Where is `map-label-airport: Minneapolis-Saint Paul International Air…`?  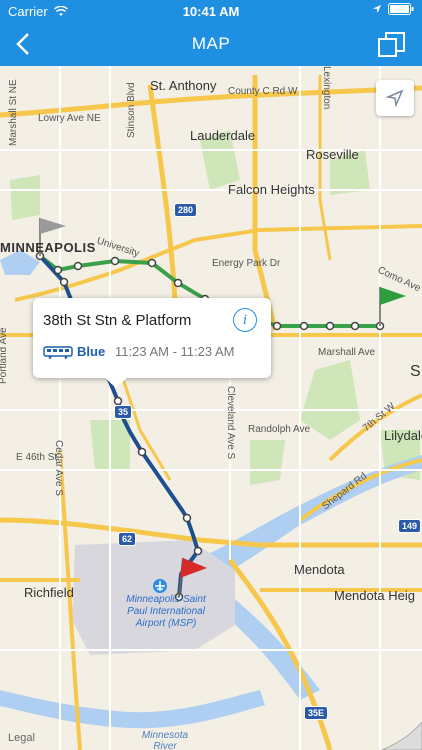 map-label-airport: Minneapolis-Saint Paul International Air… is located at coordinates (166, 611).